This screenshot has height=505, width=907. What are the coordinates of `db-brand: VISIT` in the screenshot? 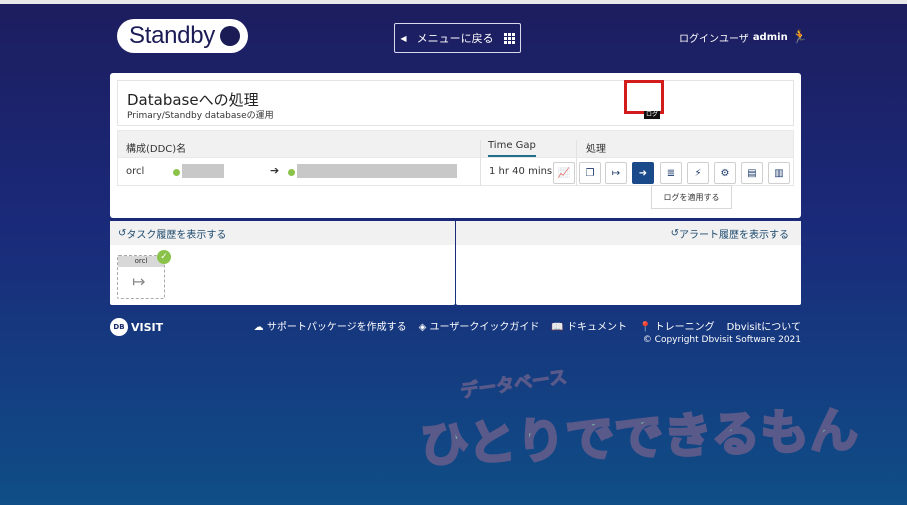 It's located at (147, 327).